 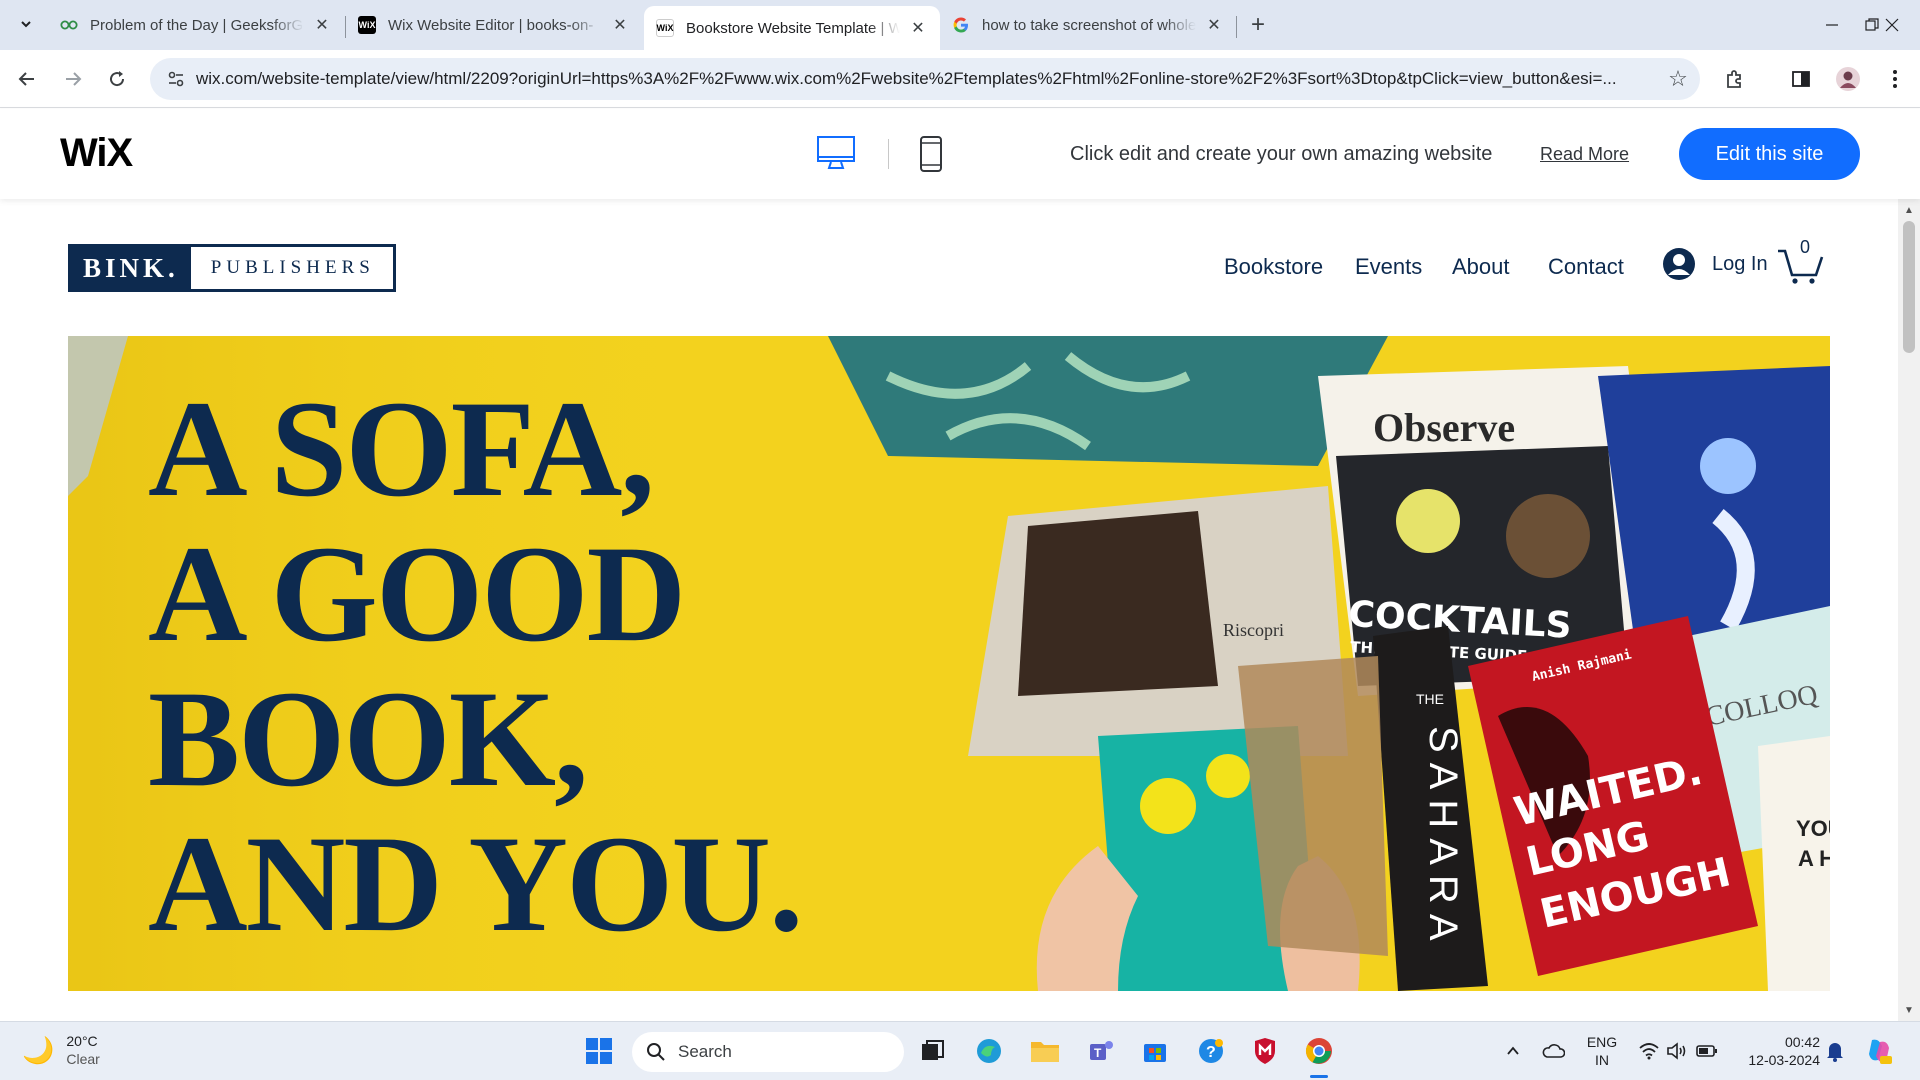 I want to click on tab-geeksforgeeks: Problem of the Day | GeeksforGeeks ✕, so click(x=196, y=25).